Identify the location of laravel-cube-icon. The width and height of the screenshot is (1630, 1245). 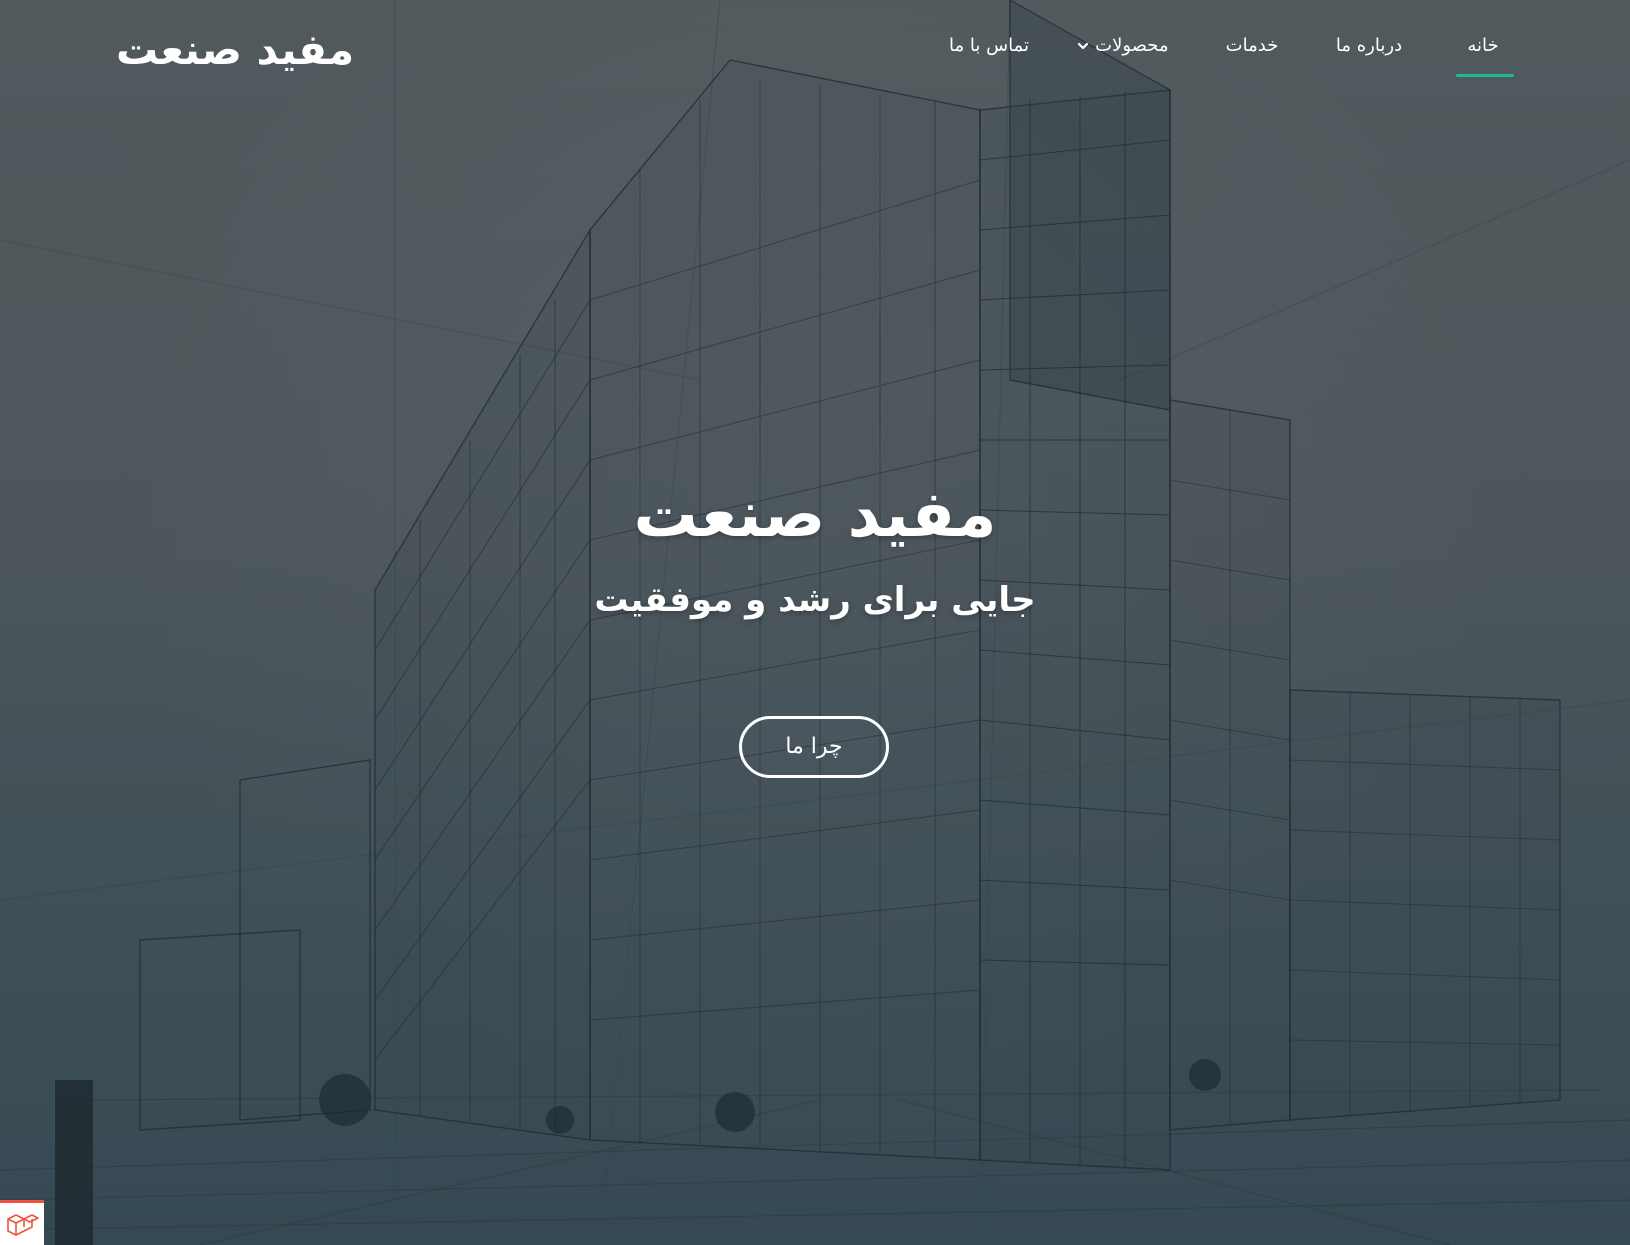
(23, 1225).